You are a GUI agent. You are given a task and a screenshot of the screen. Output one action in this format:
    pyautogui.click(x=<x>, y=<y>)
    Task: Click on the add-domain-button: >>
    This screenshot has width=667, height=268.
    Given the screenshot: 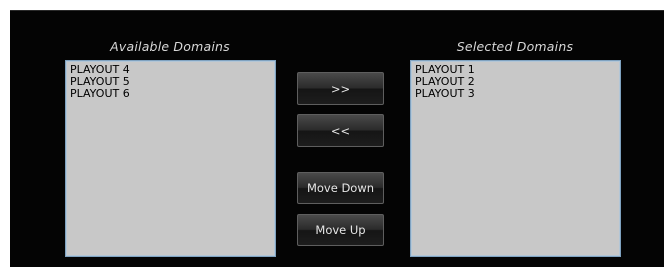 What is the action you would take?
    pyautogui.click(x=340, y=88)
    